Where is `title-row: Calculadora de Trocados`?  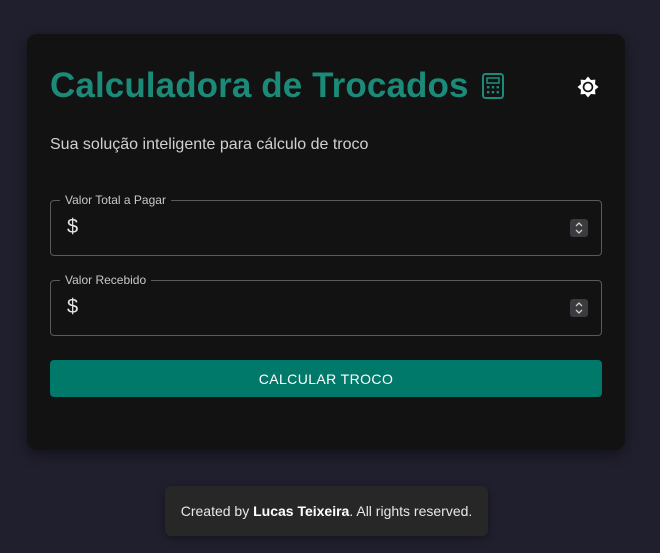
title-row: Calculadora de Trocados is located at coordinates (277, 86).